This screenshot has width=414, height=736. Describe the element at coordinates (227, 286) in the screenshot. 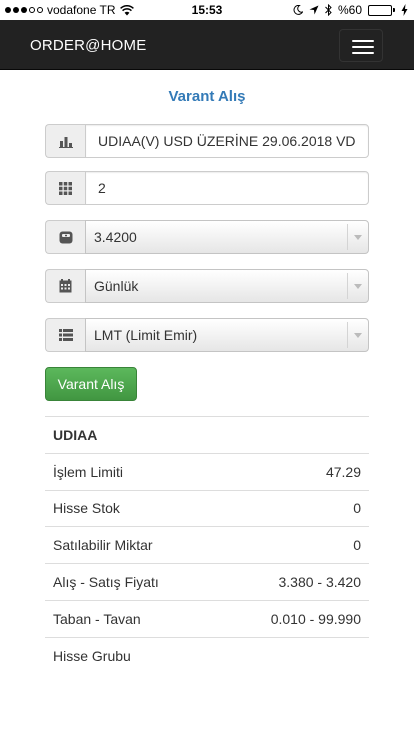

I see `validity-select: Günlük` at that location.